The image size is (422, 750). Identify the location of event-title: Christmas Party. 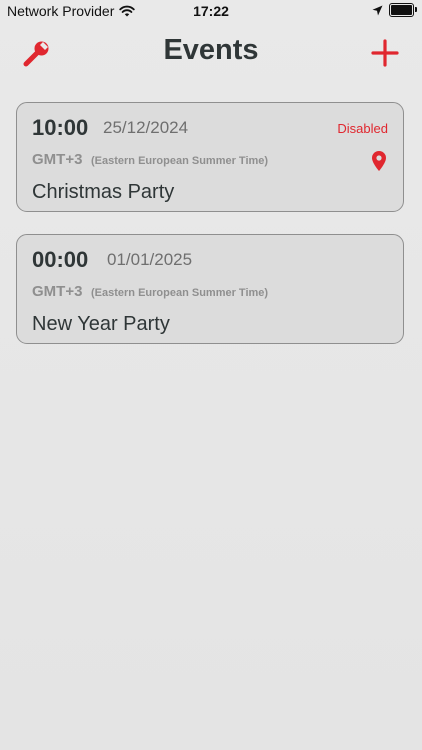
(103, 192).